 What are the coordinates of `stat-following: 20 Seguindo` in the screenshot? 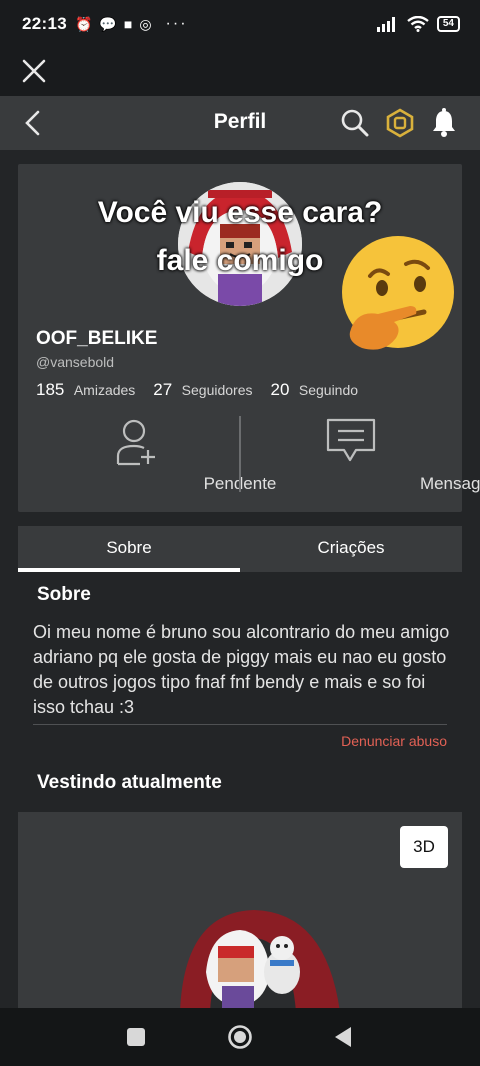 It's located at (315, 390).